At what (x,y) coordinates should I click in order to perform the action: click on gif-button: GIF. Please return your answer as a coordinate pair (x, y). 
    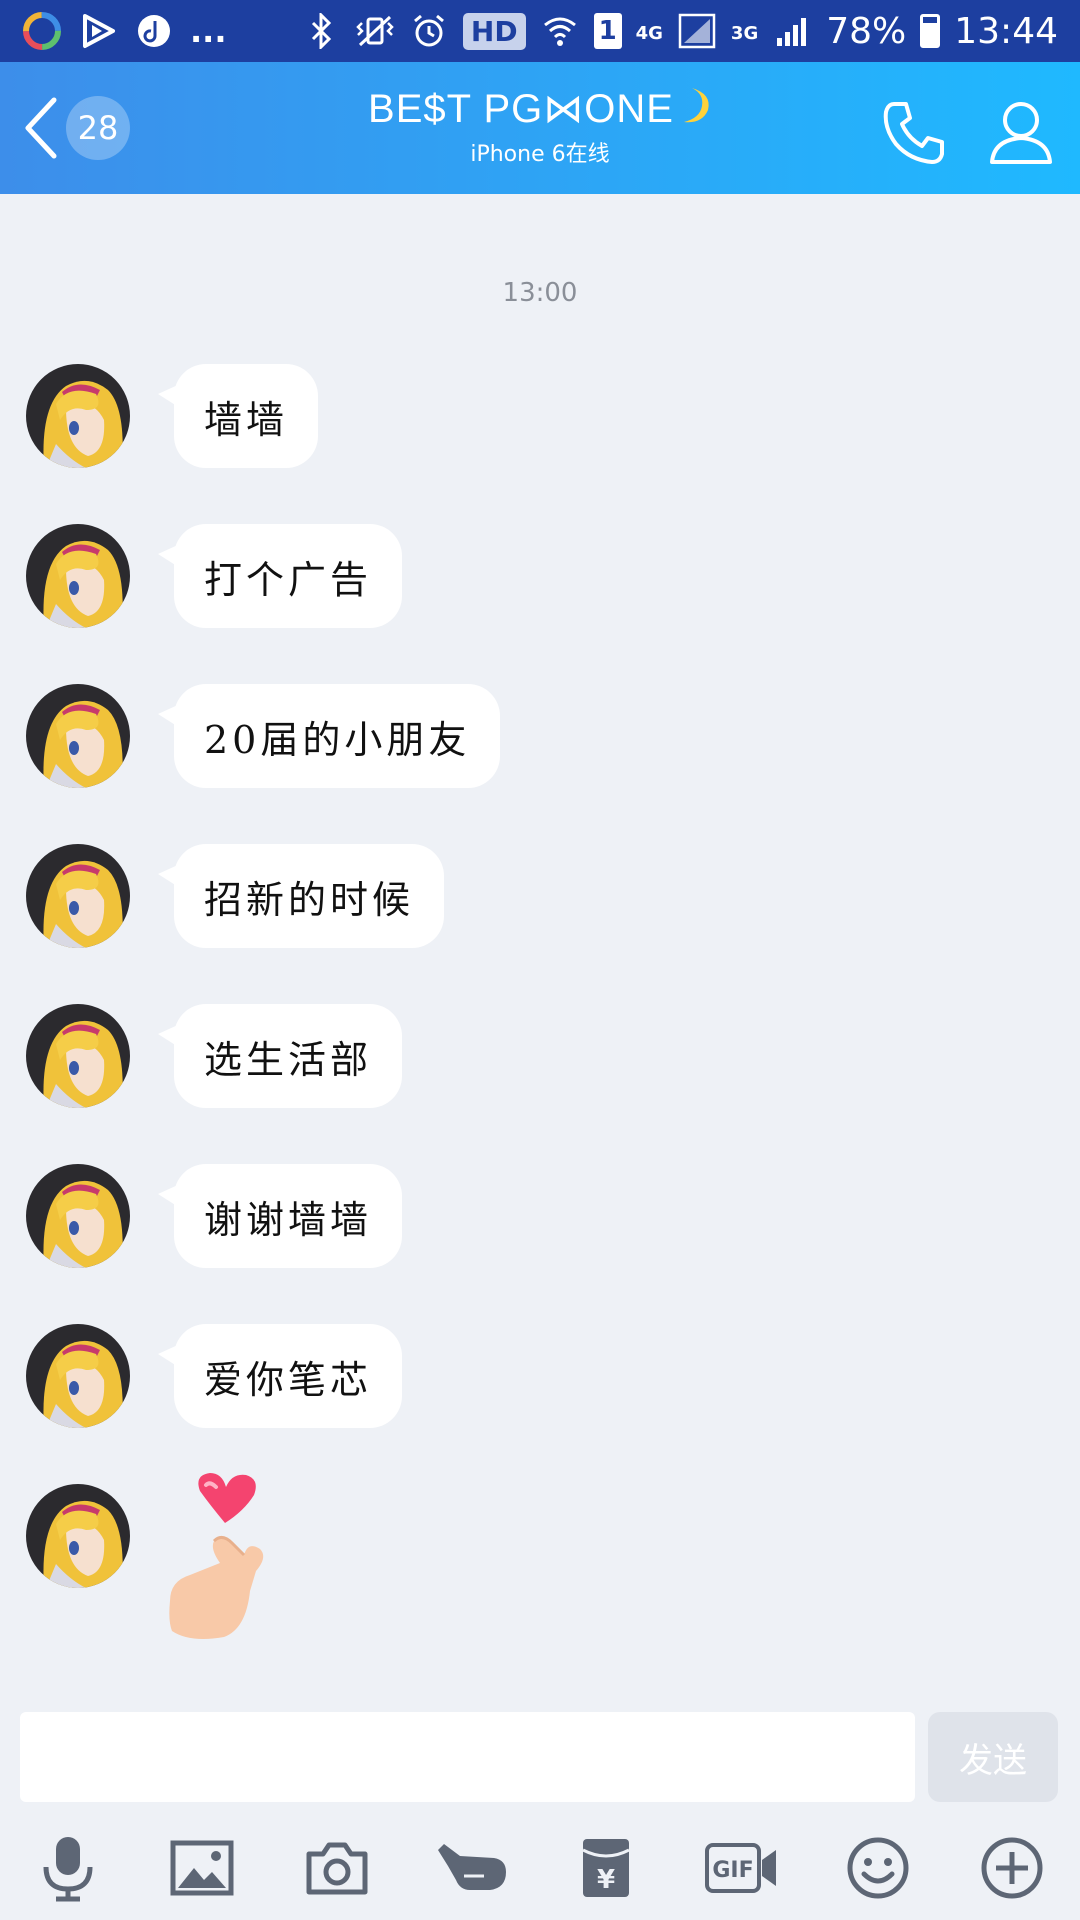
    Looking at the image, I should click on (742, 1868).